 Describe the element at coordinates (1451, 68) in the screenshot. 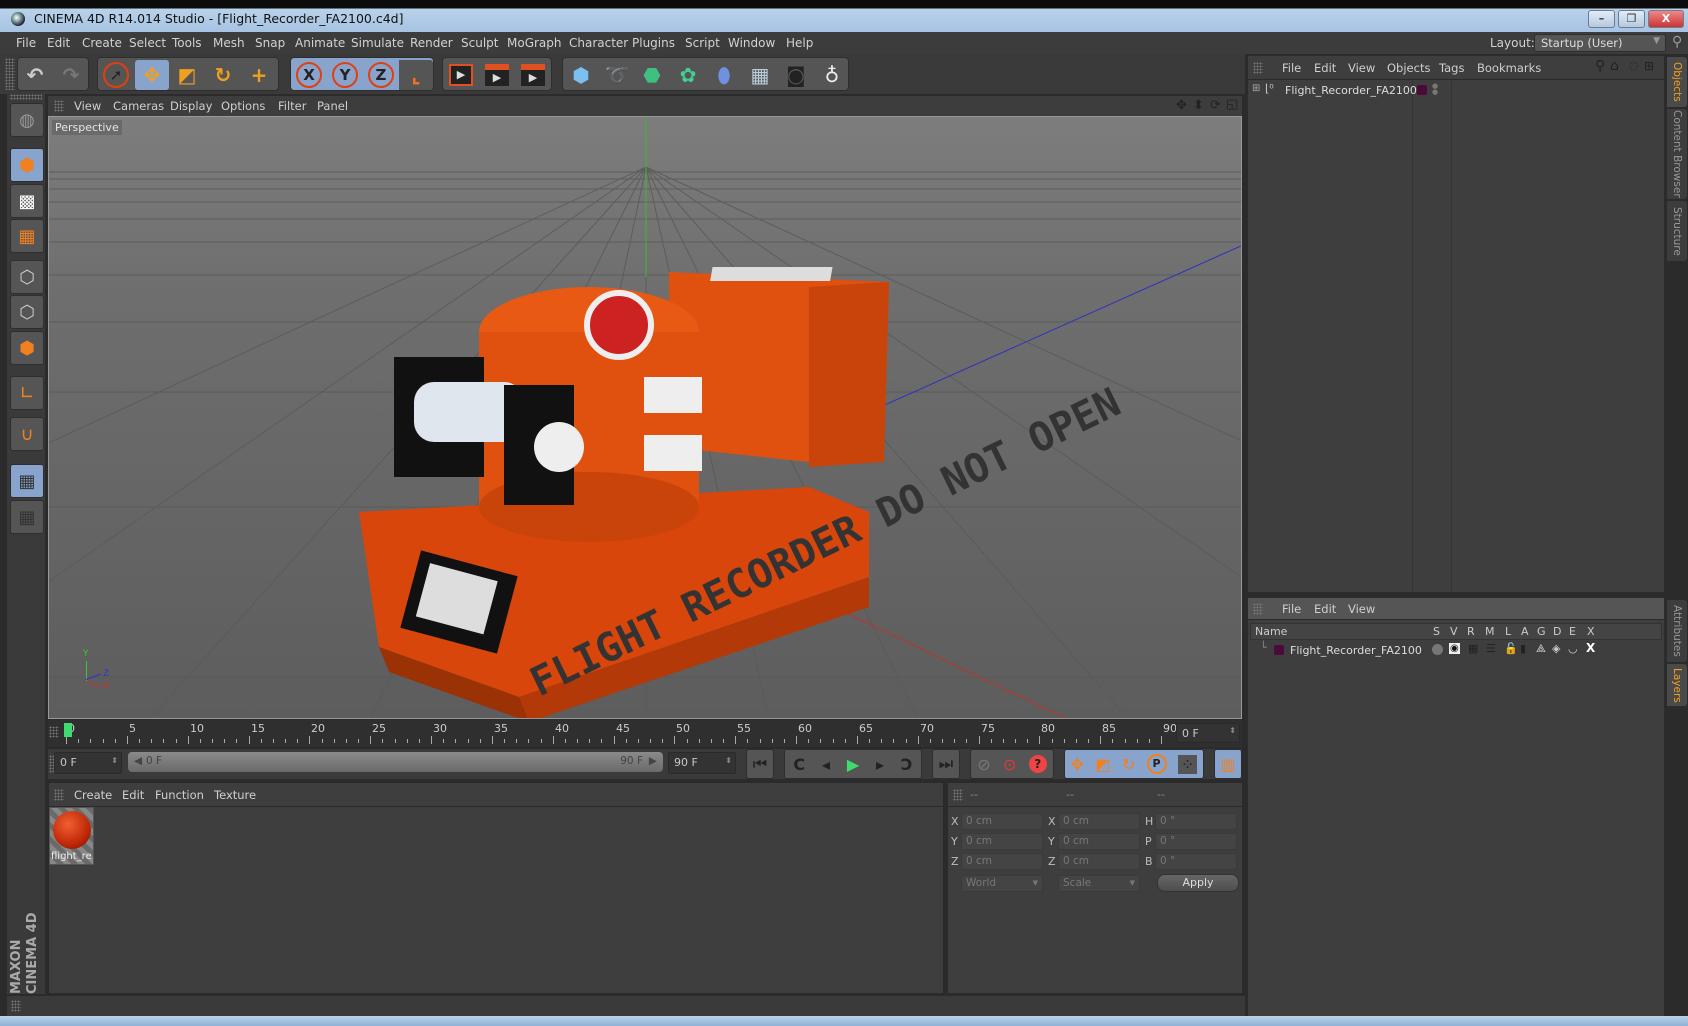

I see `object-menu-tags: Tags` at that location.